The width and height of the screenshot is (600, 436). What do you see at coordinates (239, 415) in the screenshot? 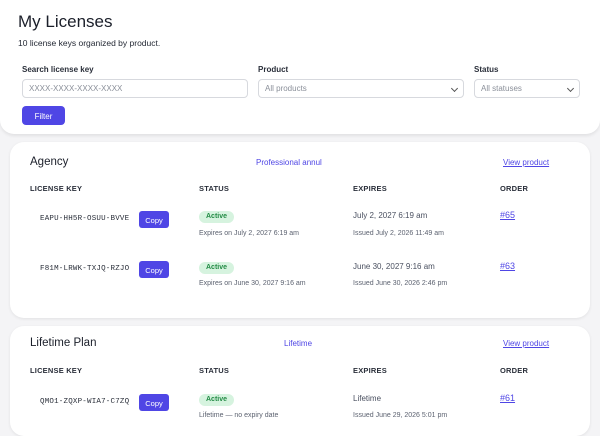
I see `status-note: Lifetime — no expiry date` at bounding box center [239, 415].